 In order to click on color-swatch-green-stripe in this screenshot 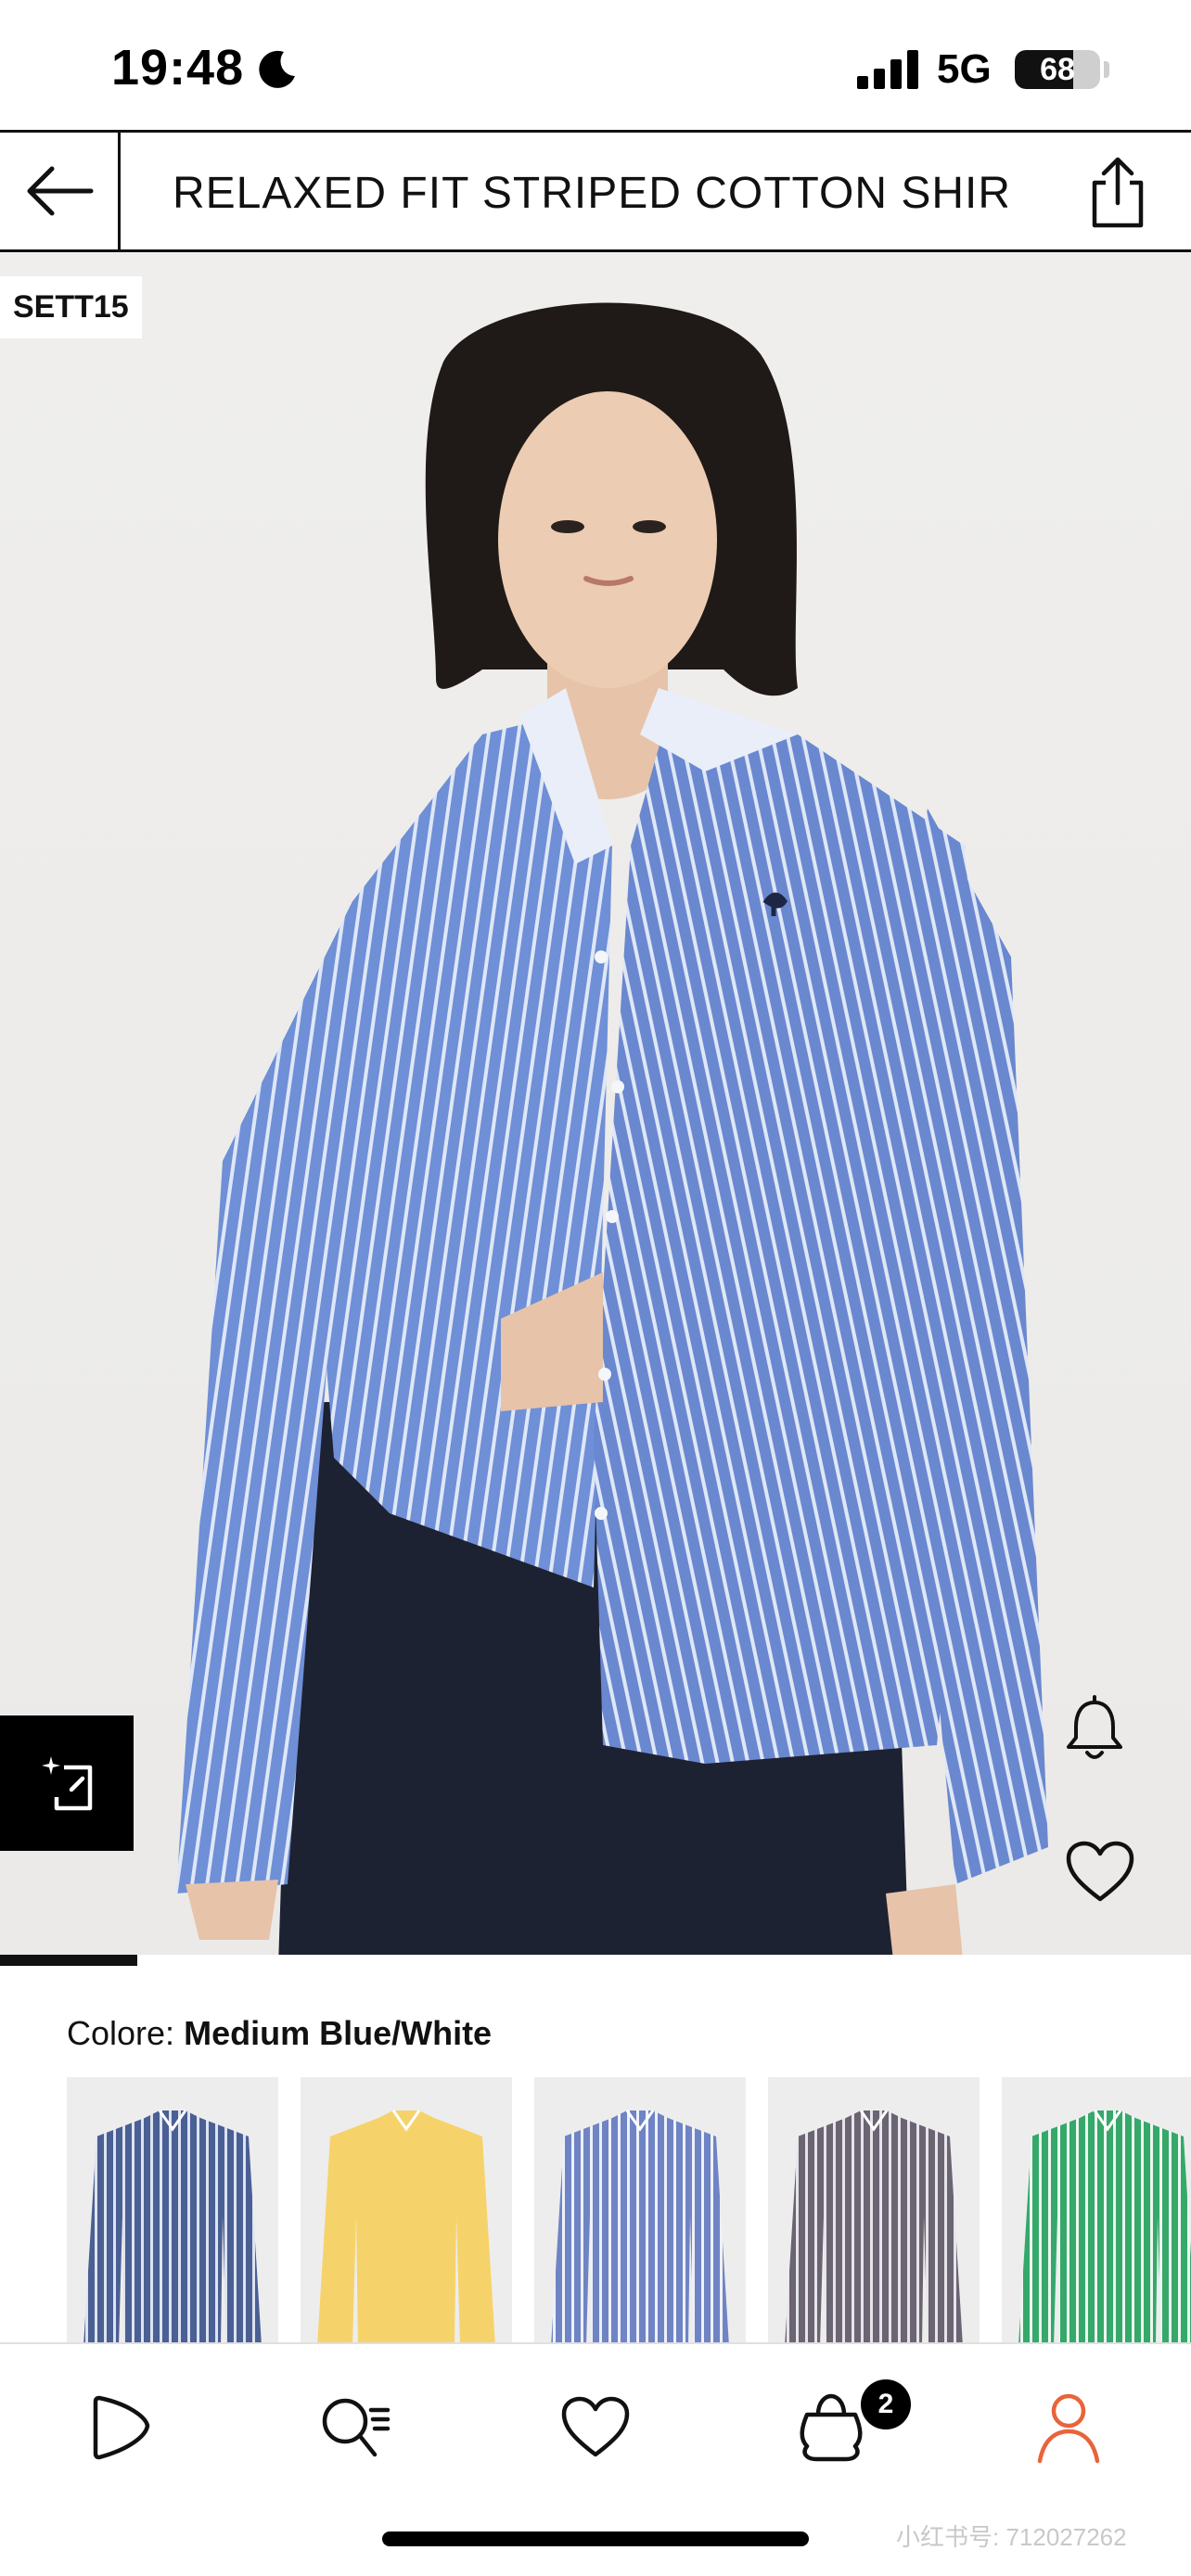, I will do `click(1096, 2211)`.